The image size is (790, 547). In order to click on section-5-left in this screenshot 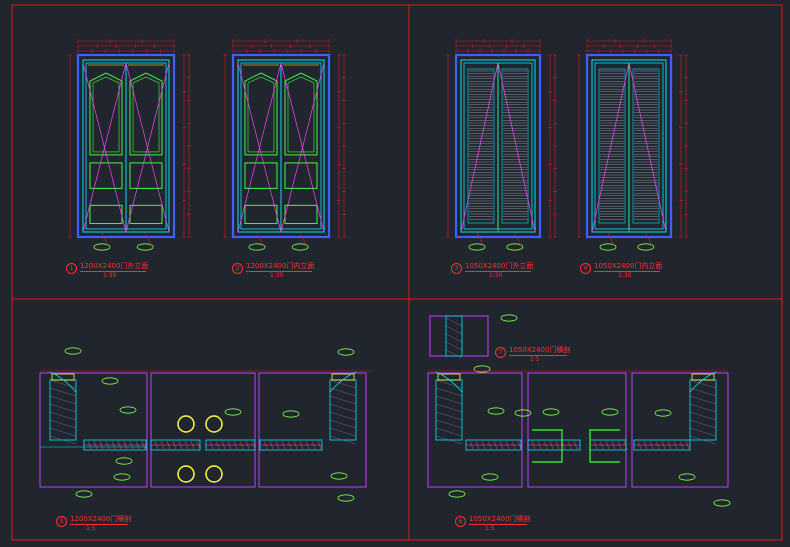, I will do `click(93, 429)`.